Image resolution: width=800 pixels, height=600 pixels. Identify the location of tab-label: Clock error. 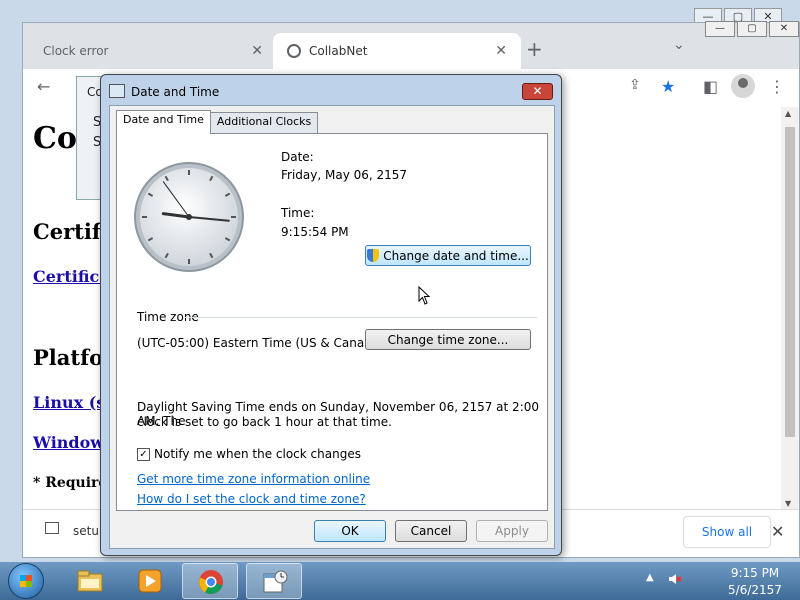
(76, 51).